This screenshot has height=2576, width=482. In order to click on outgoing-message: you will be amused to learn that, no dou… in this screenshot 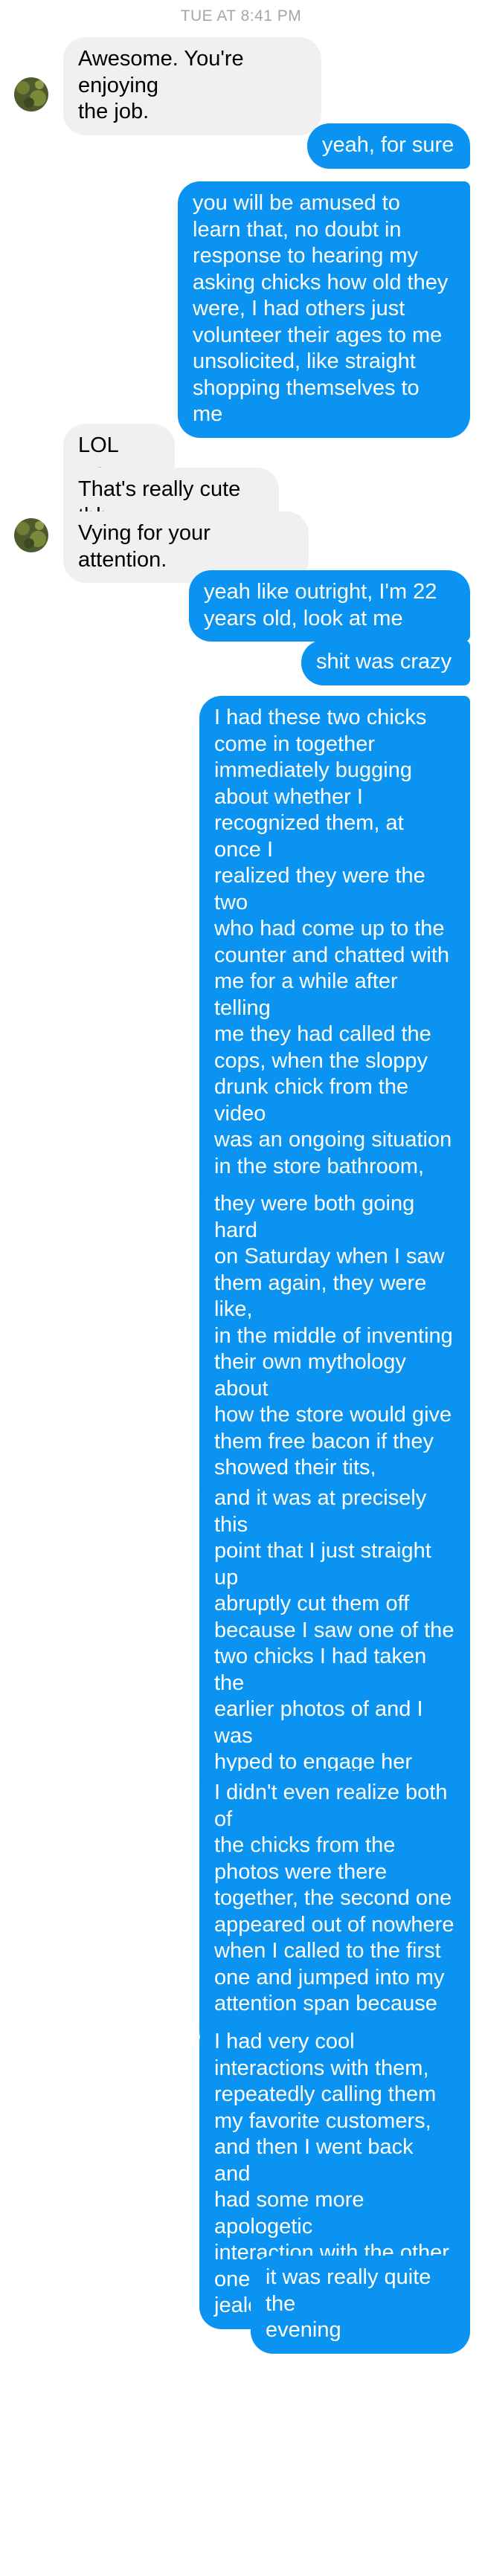, I will do `click(324, 309)`.